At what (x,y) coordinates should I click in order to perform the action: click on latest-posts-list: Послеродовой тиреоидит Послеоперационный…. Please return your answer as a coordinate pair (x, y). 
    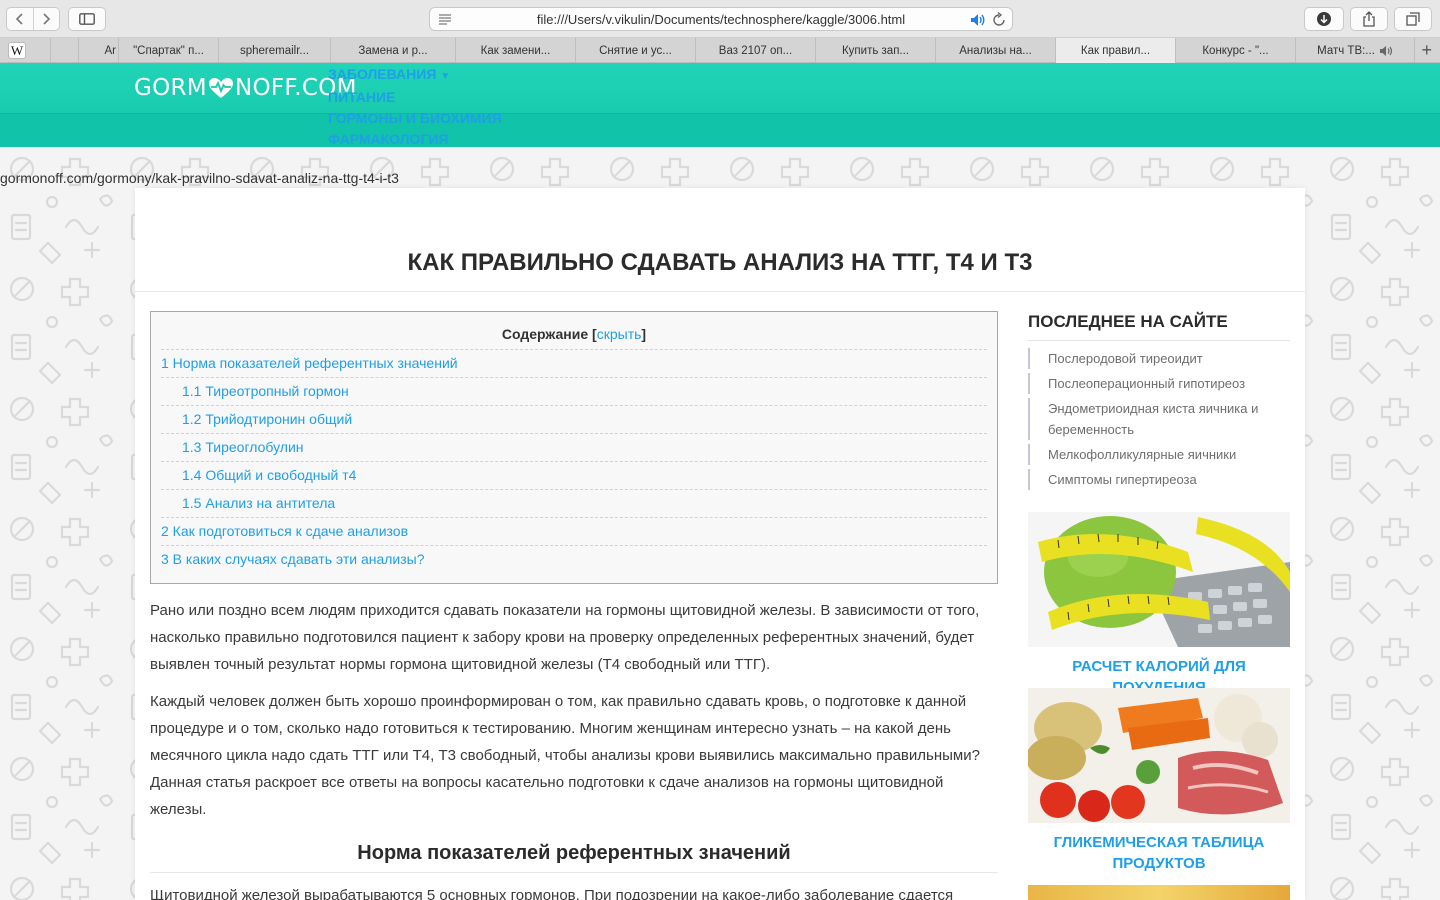
    Looking at the image, I should click on (1159, 421).